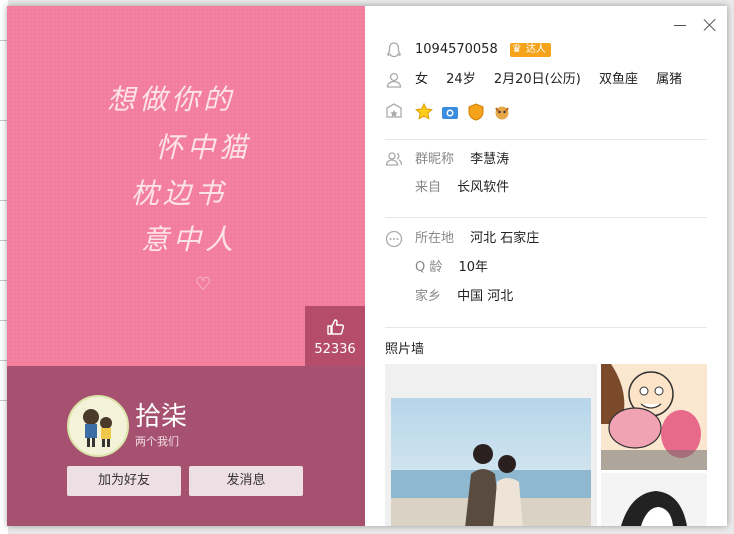 The width and height of the screenshot is (734, 534). What do you see at coordinates (462, 160) in the screenshot?
I see `group-nick-row: 群昵称 李慧涛` at bounding box center [462, 160].